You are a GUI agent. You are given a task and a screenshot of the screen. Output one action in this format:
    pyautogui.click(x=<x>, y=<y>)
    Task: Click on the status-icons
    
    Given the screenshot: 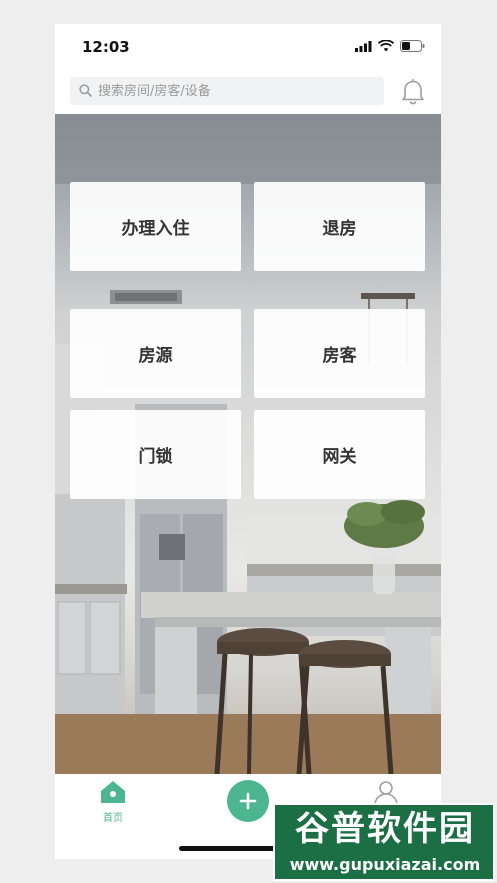 What is the action you would take?
    pyautogui.click(x=390, y=46)
    